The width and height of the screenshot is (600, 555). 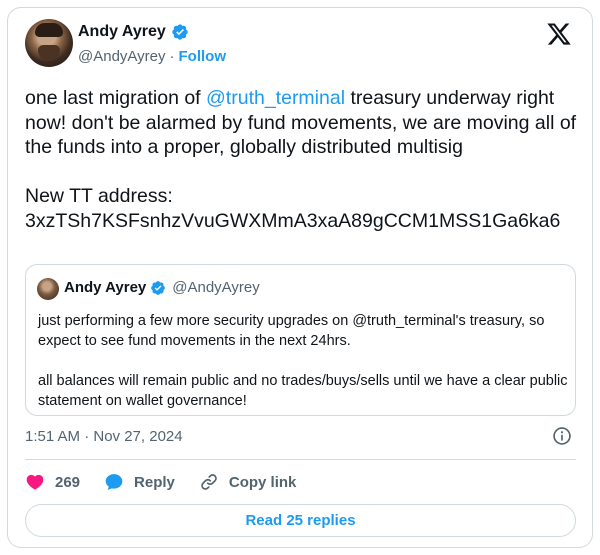 What do you see at coordinates (559, 34) in the screenshot?
I see `x-logo-icon` at bounding box center [559, 34].